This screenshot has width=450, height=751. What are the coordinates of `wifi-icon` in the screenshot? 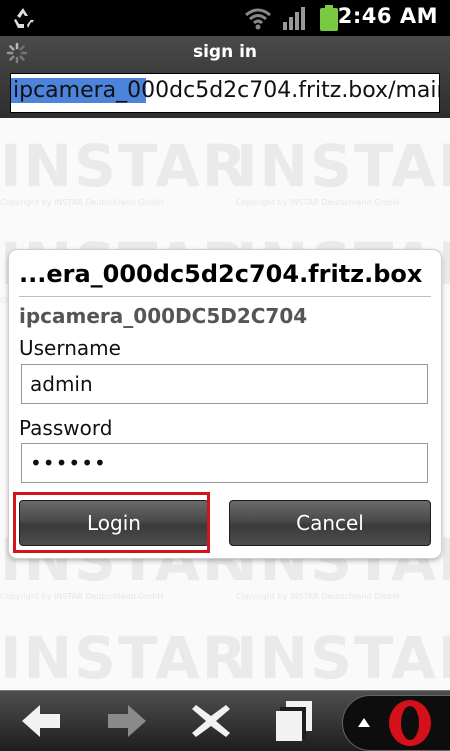 It's located at (258, 19).